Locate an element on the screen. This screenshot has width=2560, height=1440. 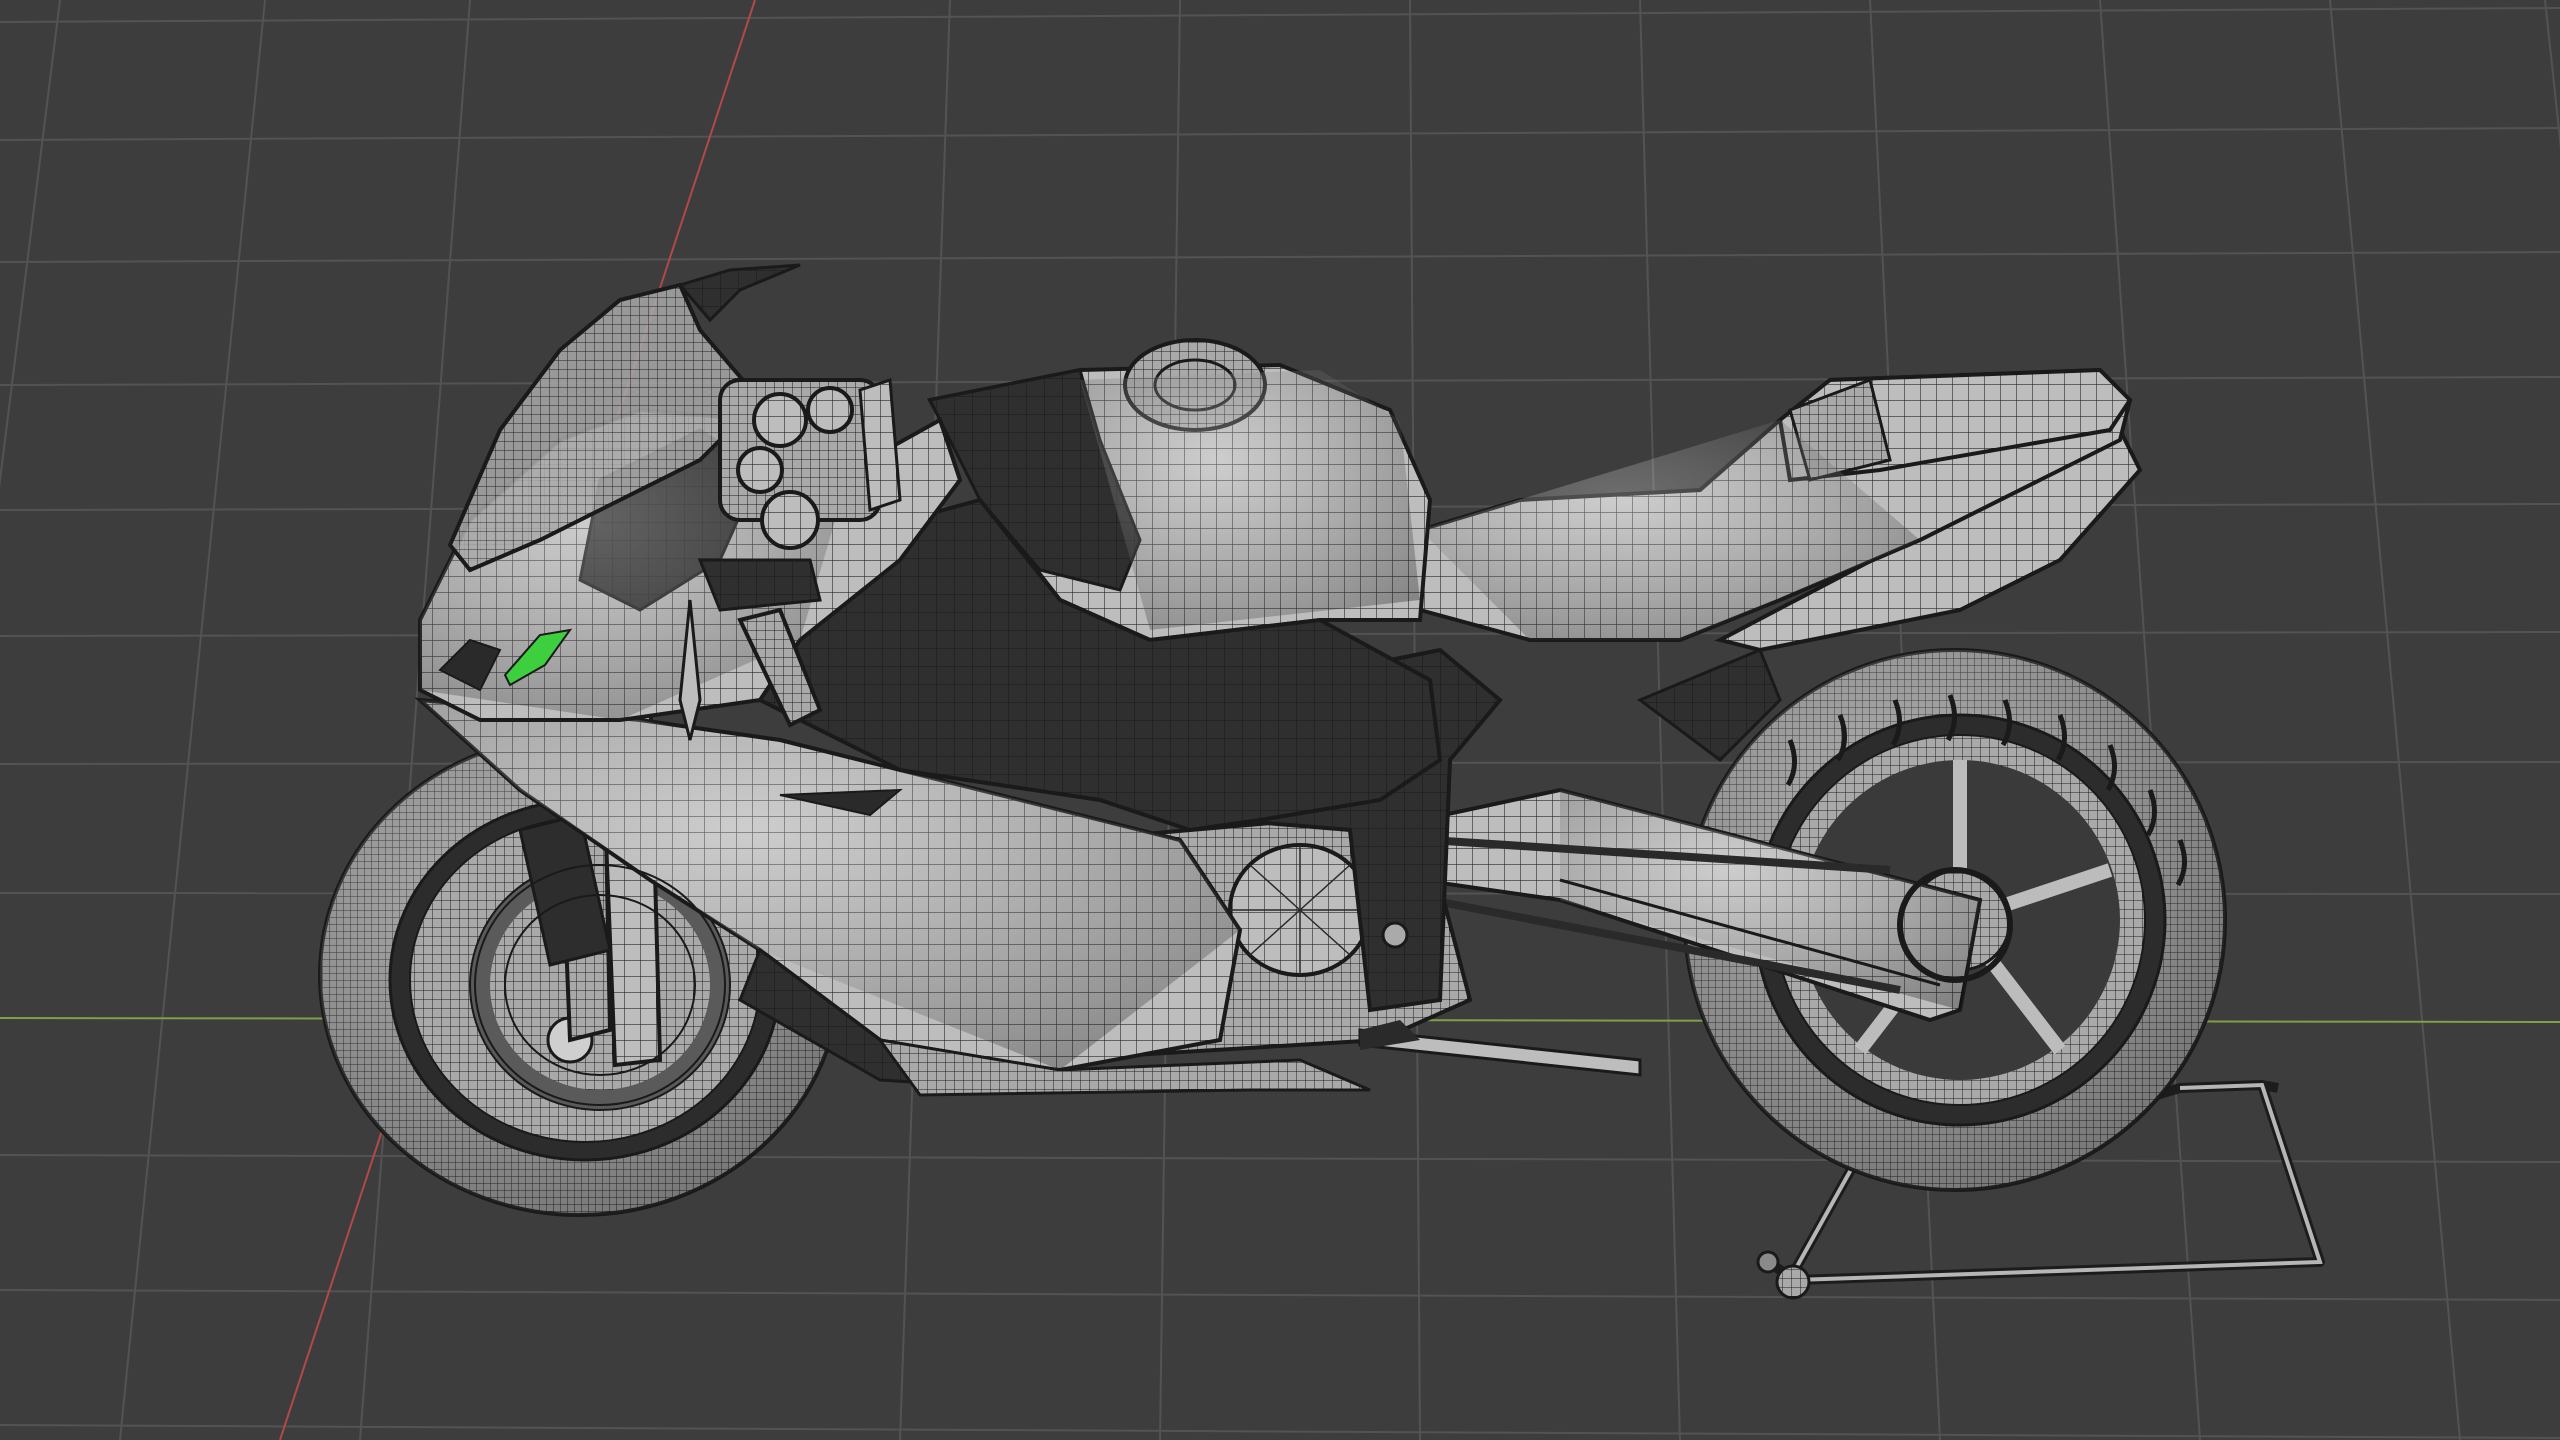
stand-roller-front is located at coordinates (1768, 1262).